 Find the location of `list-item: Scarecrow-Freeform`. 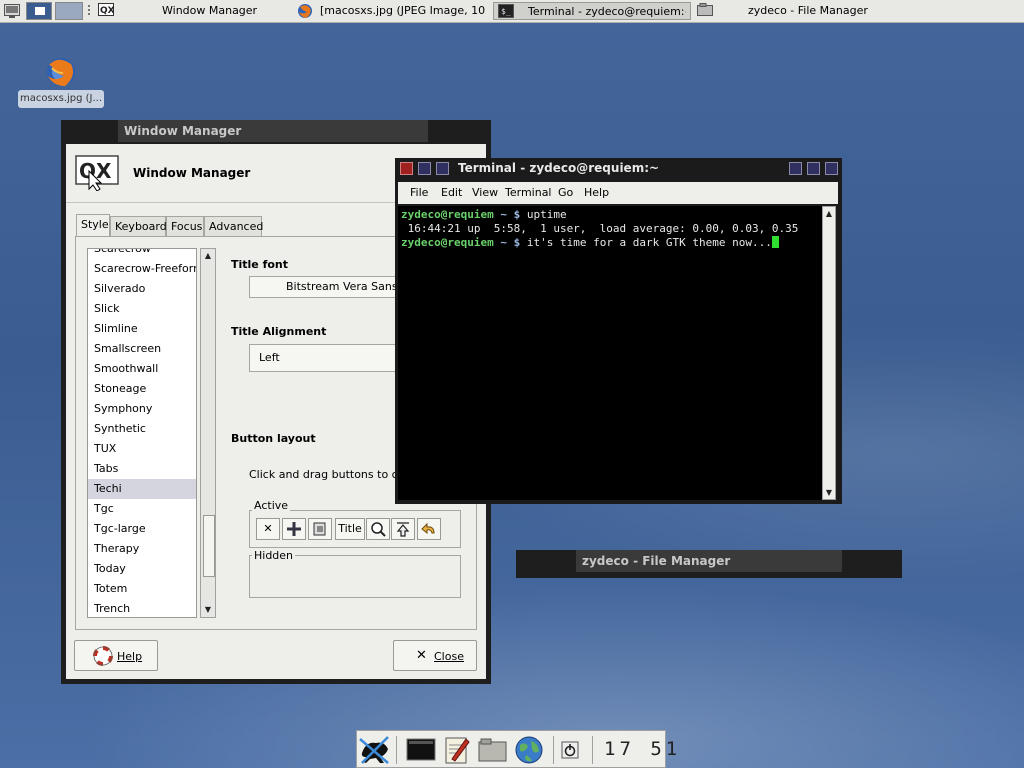

list-item: Scarecrow-Freeform is located at coordinates (142, 269).